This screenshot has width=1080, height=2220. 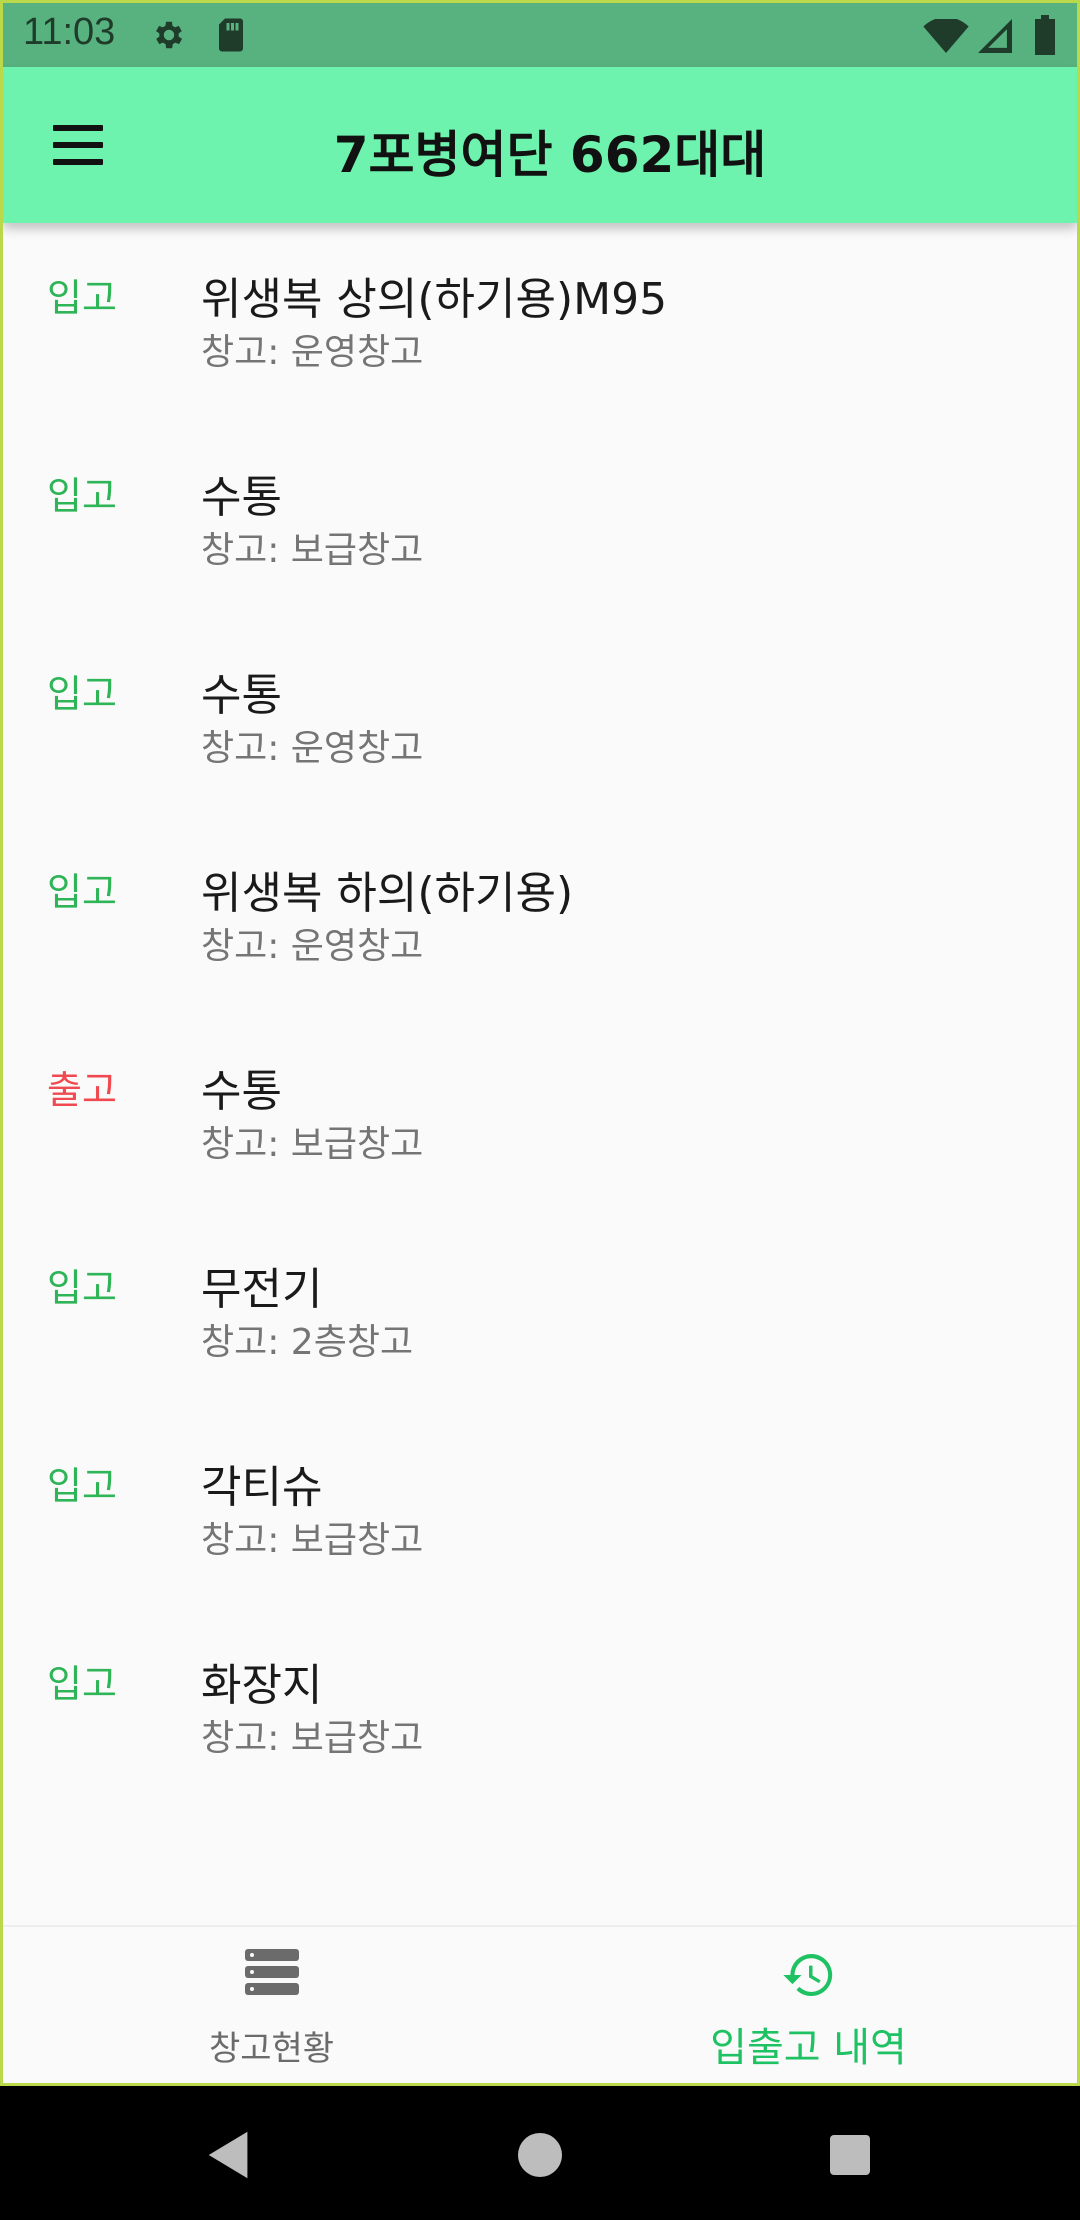 What do you see at coordinates (262, 1685) in the screenshot?
I see `item-name: 화장지` at bounding box center [262, 1685].